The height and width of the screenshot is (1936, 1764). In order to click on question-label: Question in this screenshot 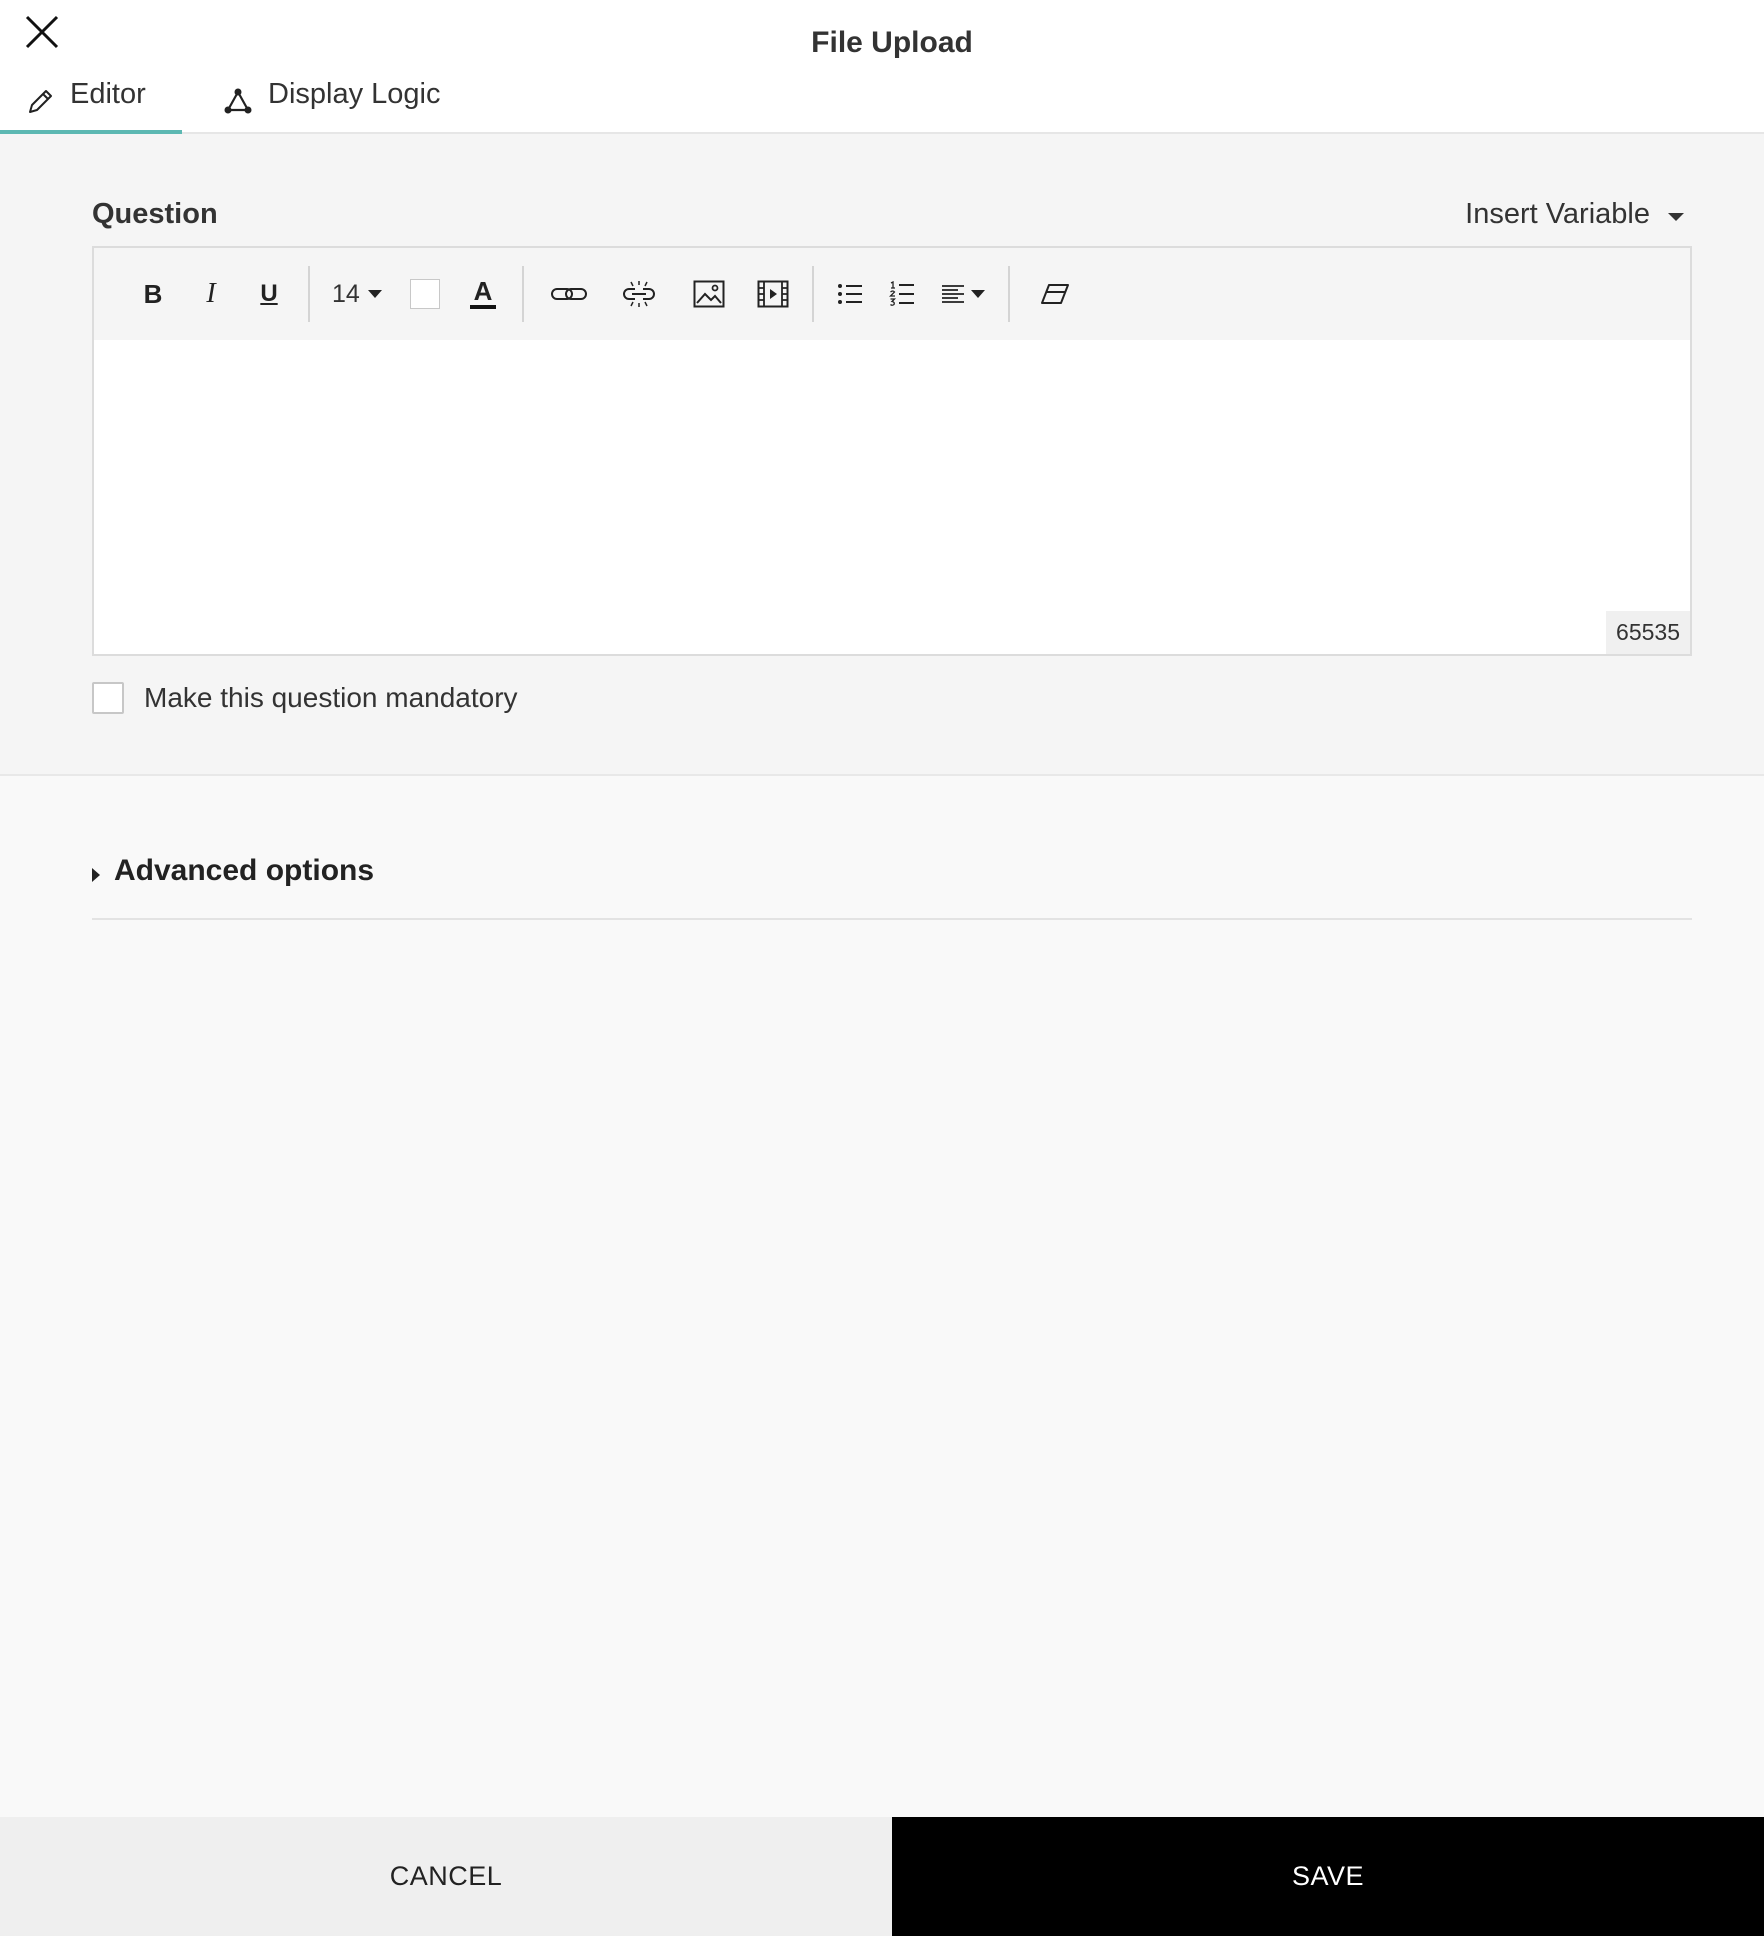, I will do `click(155, 214)`.